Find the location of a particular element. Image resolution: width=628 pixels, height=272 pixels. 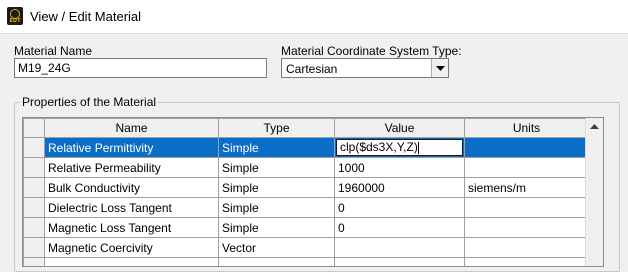

value-edit-input: clp($ds3X,Y,Z) is located at coordinates (399, 147).